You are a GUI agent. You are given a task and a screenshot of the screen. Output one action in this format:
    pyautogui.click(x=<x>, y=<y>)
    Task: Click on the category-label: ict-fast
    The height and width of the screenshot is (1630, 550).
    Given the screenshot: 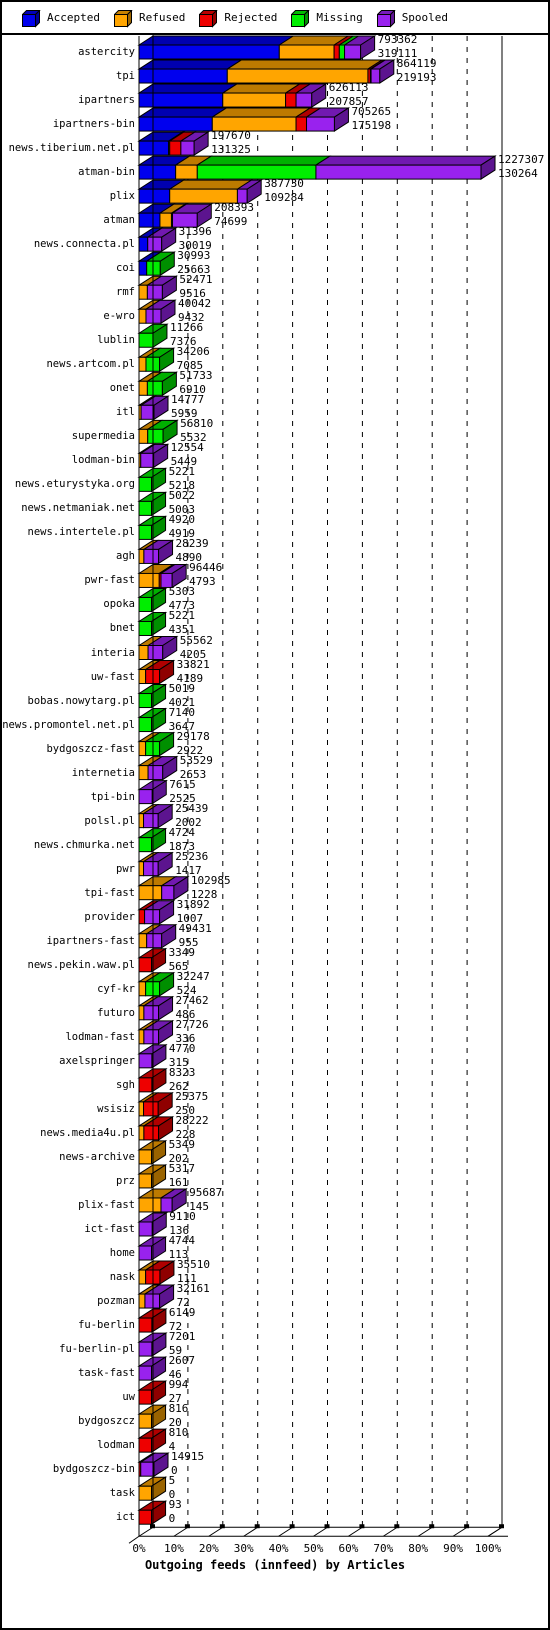 What is the action you would take?
    pyautogui.click(x=109, y=1228)
    